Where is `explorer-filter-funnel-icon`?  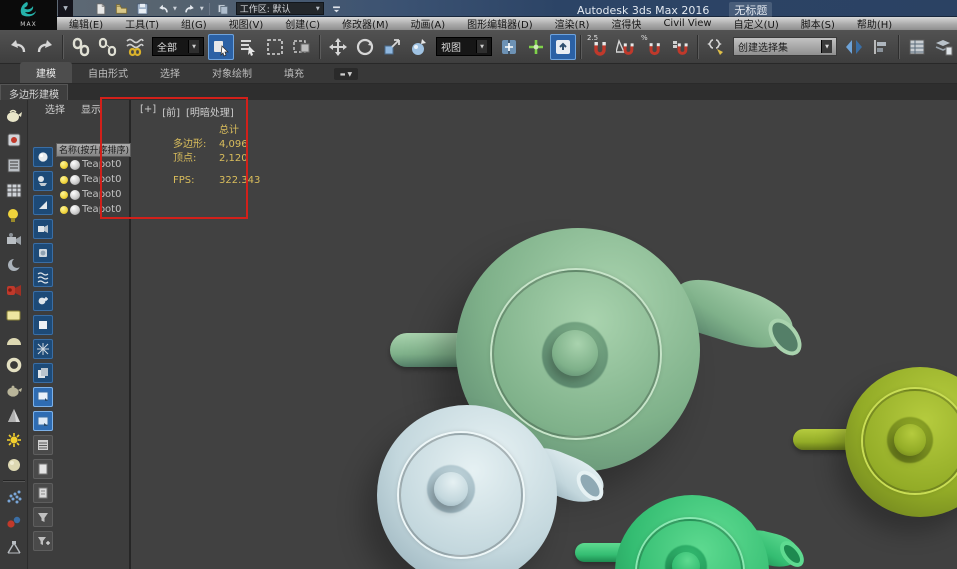
explorer-filter-funnel-icon is located at coordinates (42, 517).